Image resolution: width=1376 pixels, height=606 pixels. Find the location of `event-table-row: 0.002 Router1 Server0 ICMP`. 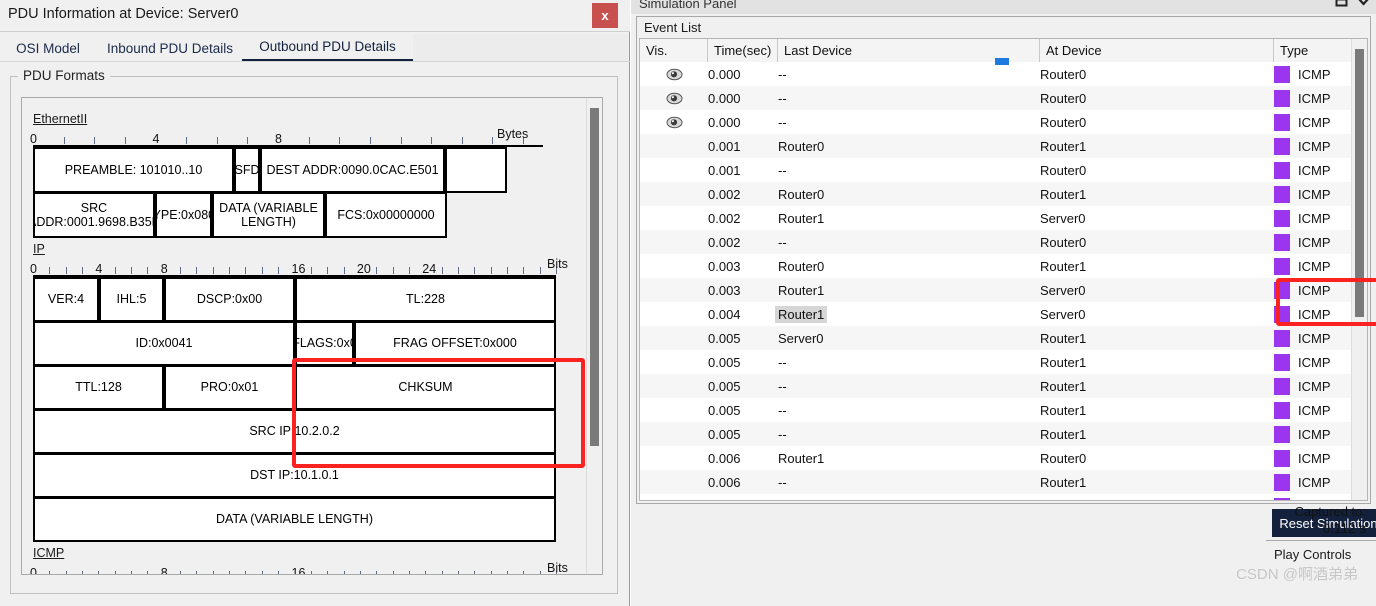

event-table-row: 0.002 Router1 Server0 ICMP is located at coordinates (996, 218).